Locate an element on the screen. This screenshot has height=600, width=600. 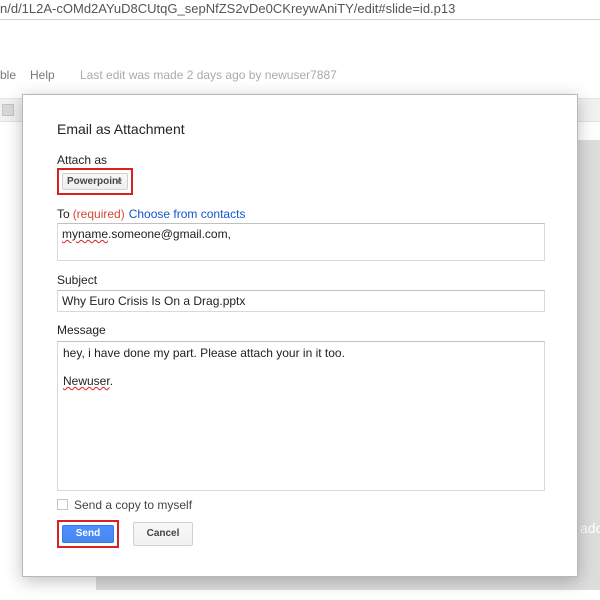
message-signature-rest: . is located at coordinates (111, 381).